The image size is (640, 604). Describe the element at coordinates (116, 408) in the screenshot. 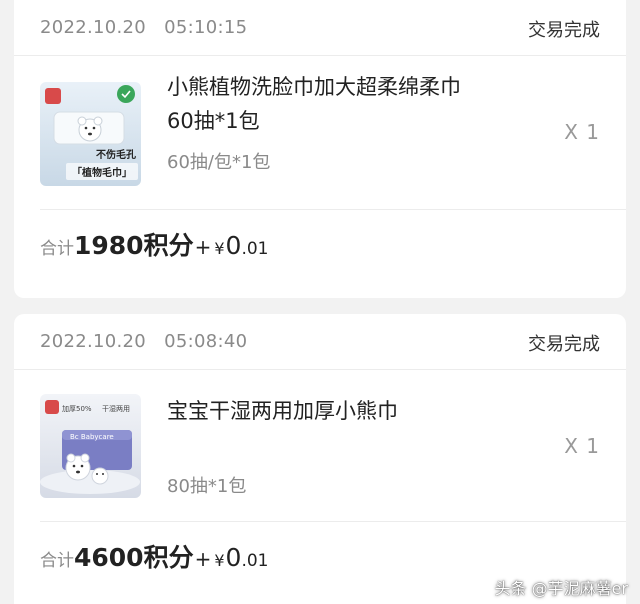

I see `image-caption-2: 干湿两用` at that location.